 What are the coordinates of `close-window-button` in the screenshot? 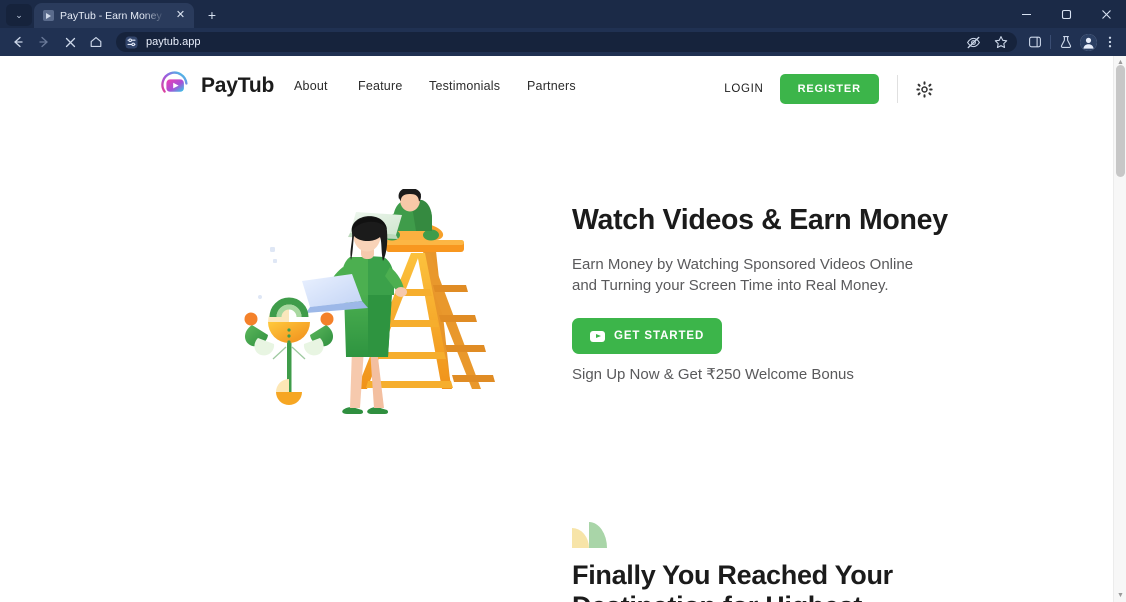 It's located at (1106, 14).